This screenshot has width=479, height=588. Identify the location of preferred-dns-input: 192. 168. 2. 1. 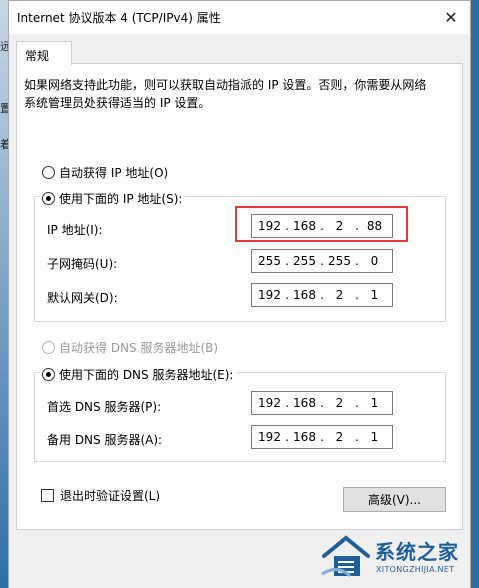
(322, 403).